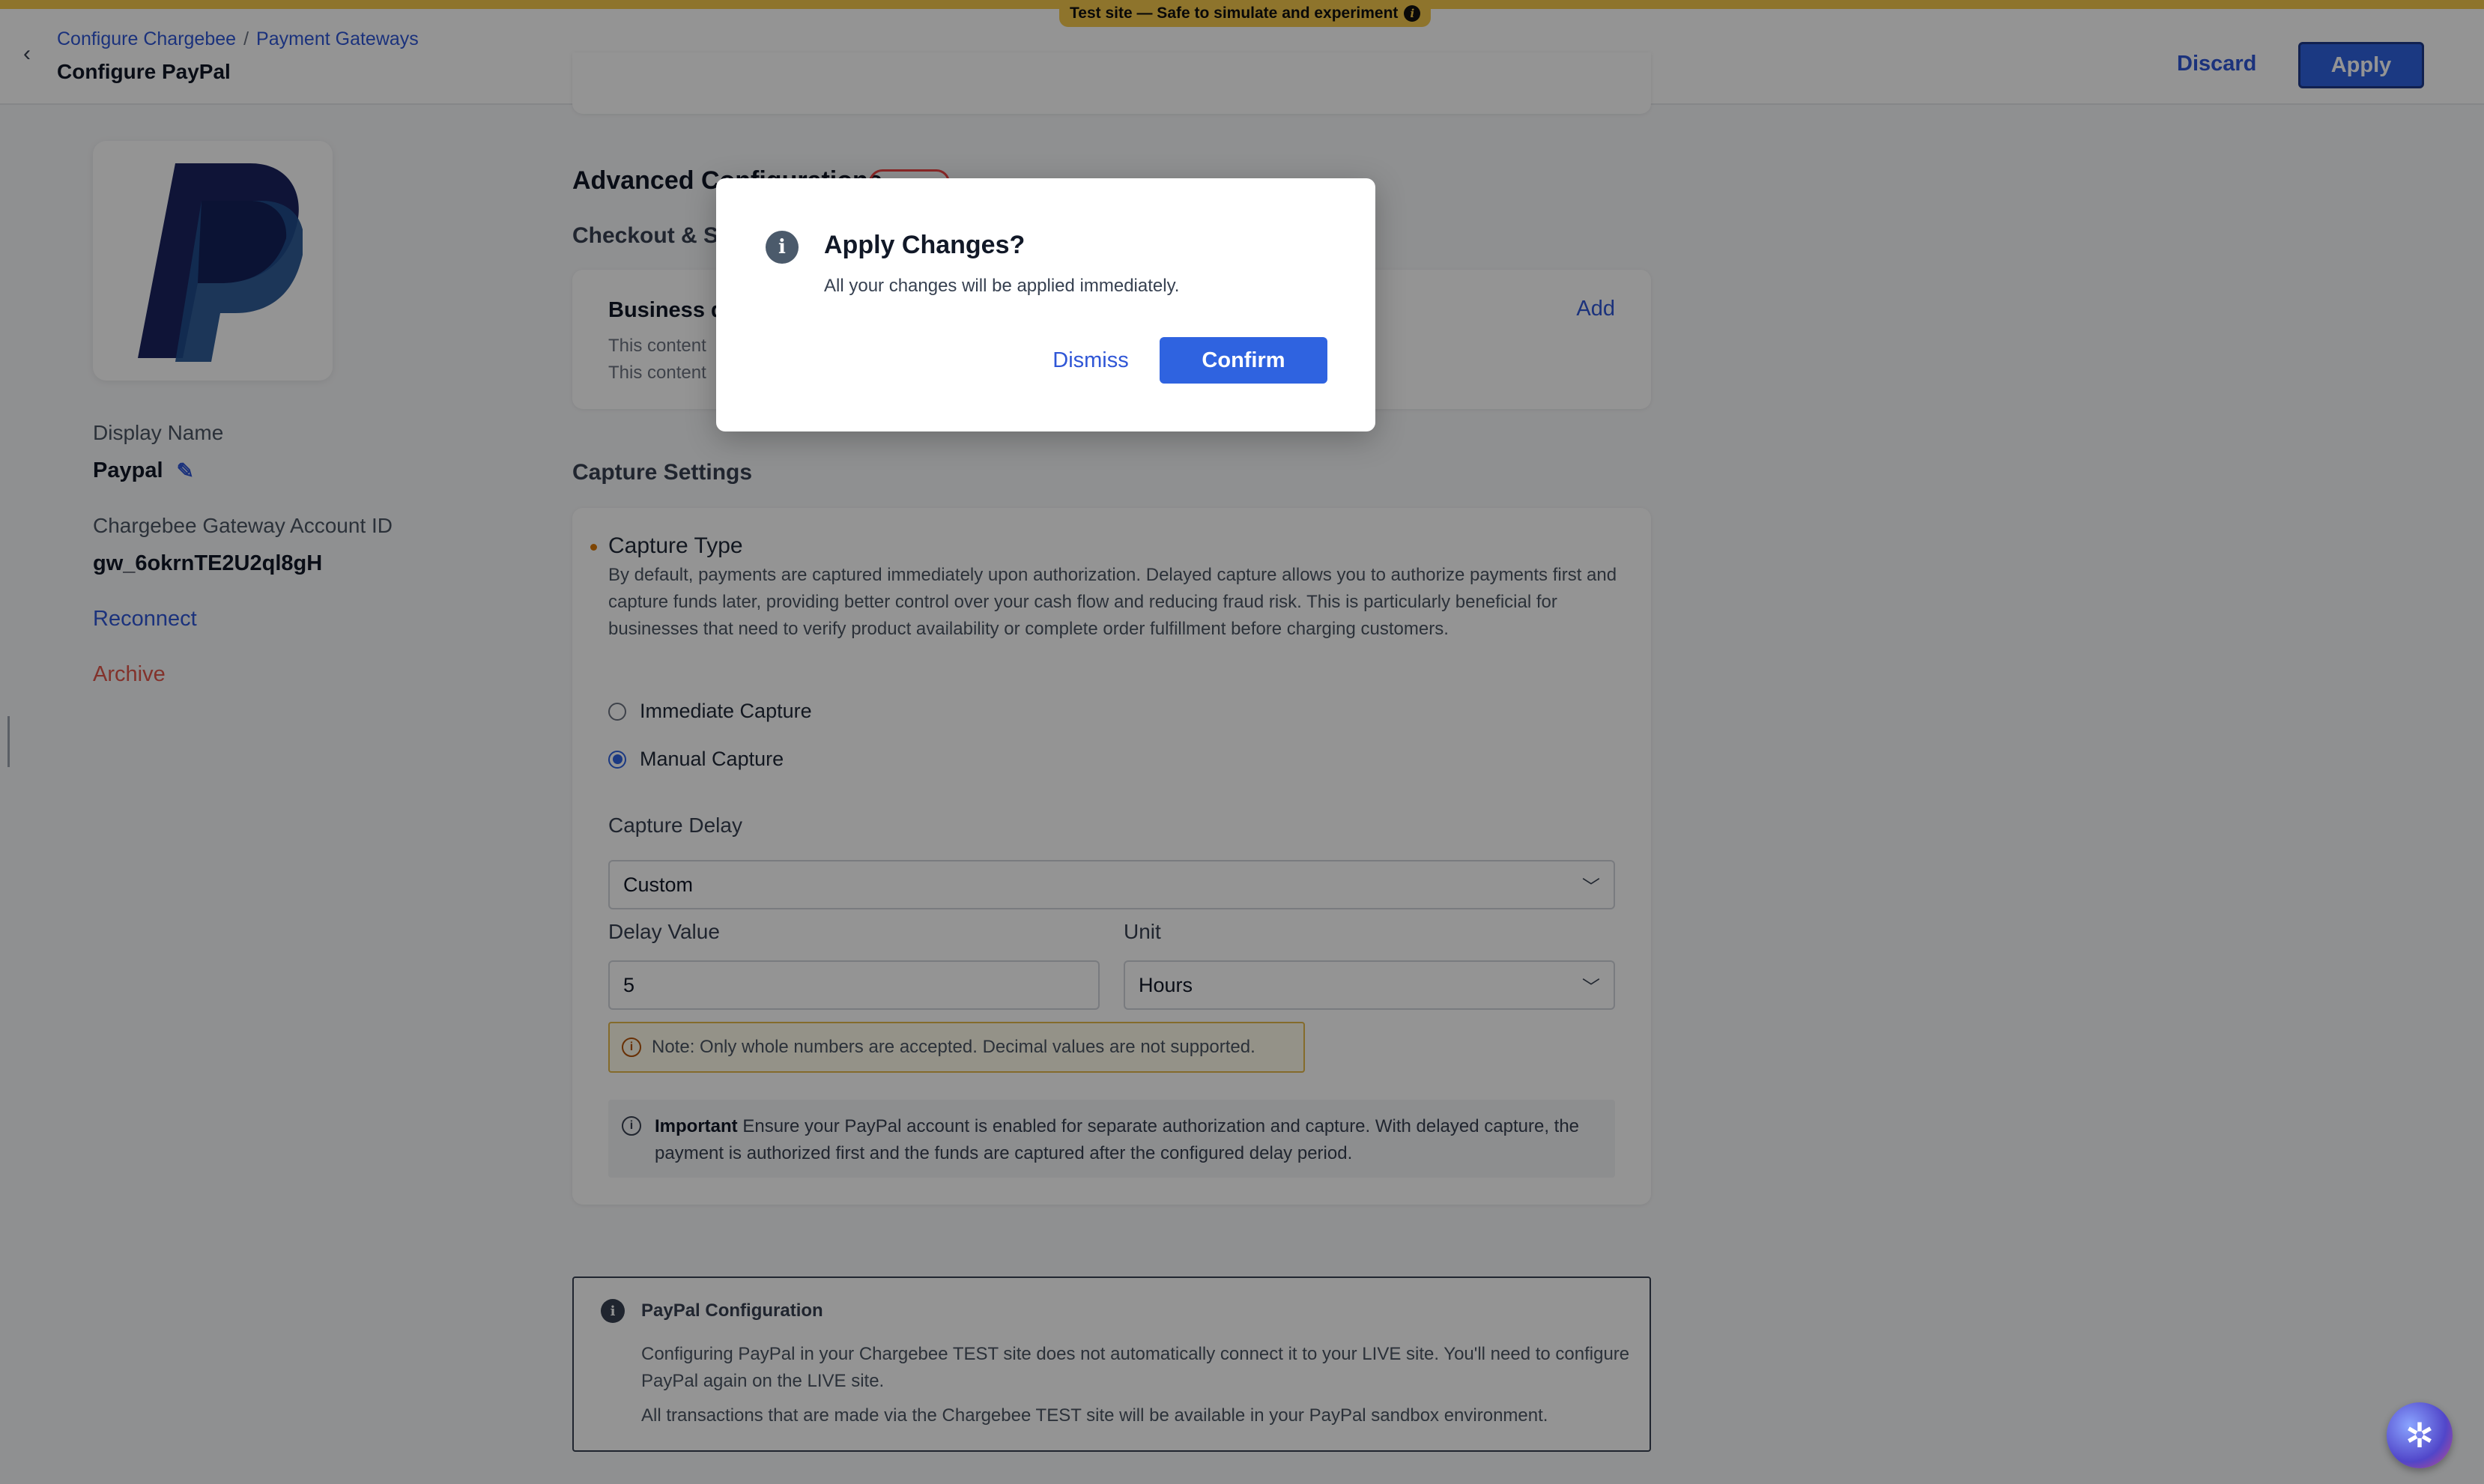  Describe the element at coordinates (1243, 360) in the screenshot. I see `confirm-button: Confirm` at that location.